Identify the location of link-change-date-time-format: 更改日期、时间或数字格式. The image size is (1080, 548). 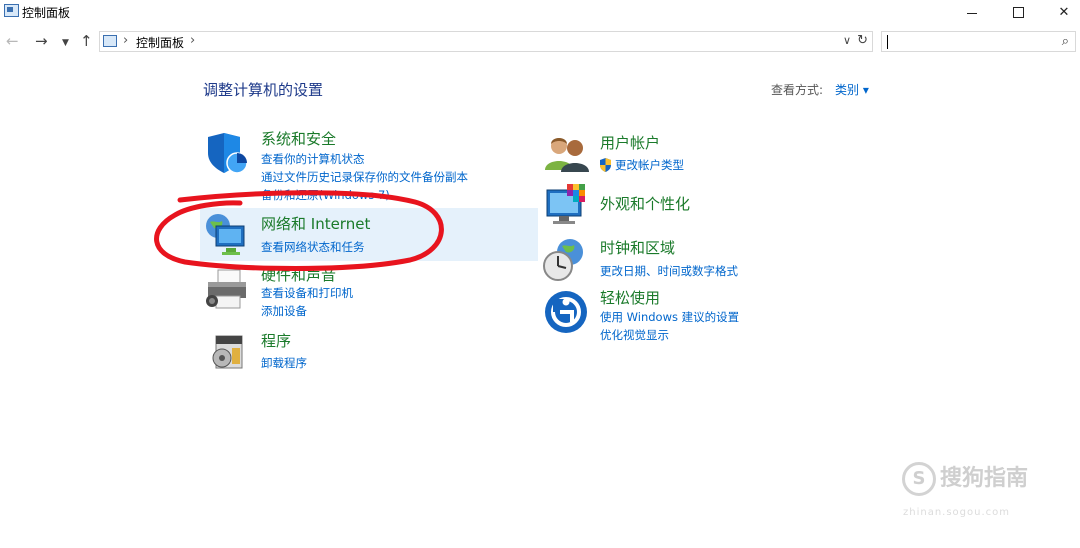
(669, 271).